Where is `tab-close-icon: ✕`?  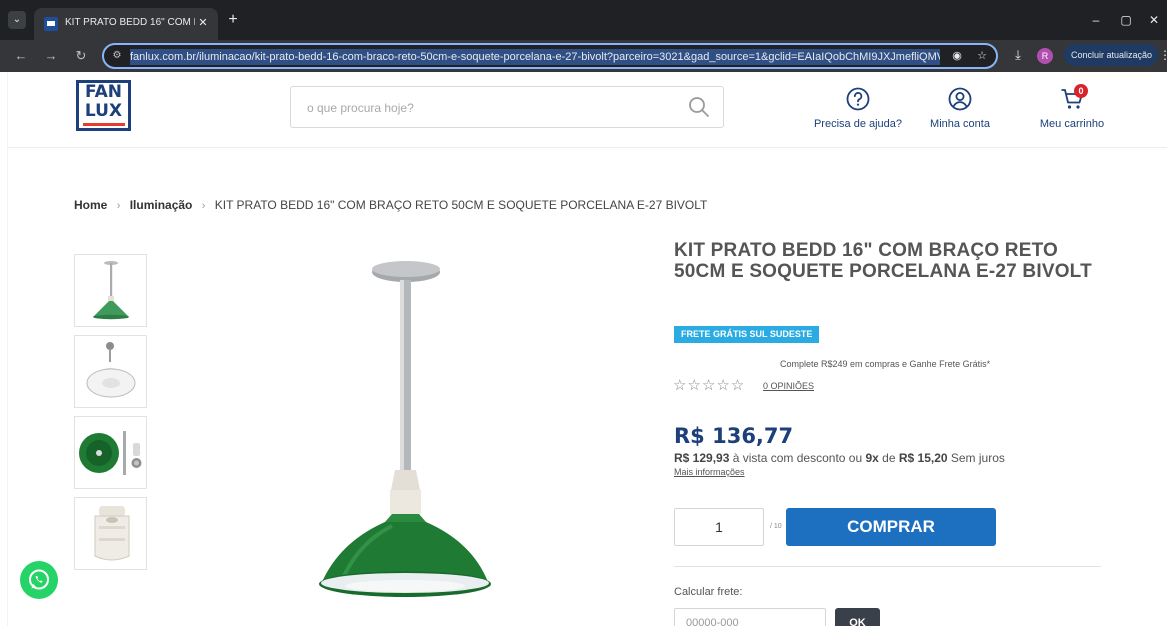
tab-close-icon: ✕ is located at coordinates (203, 23).